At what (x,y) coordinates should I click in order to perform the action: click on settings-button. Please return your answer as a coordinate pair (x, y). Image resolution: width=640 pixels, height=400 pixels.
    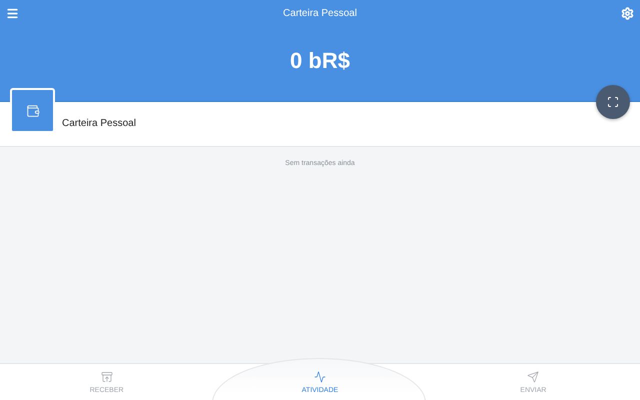
    Looking at the image, I should click on (627, 13).